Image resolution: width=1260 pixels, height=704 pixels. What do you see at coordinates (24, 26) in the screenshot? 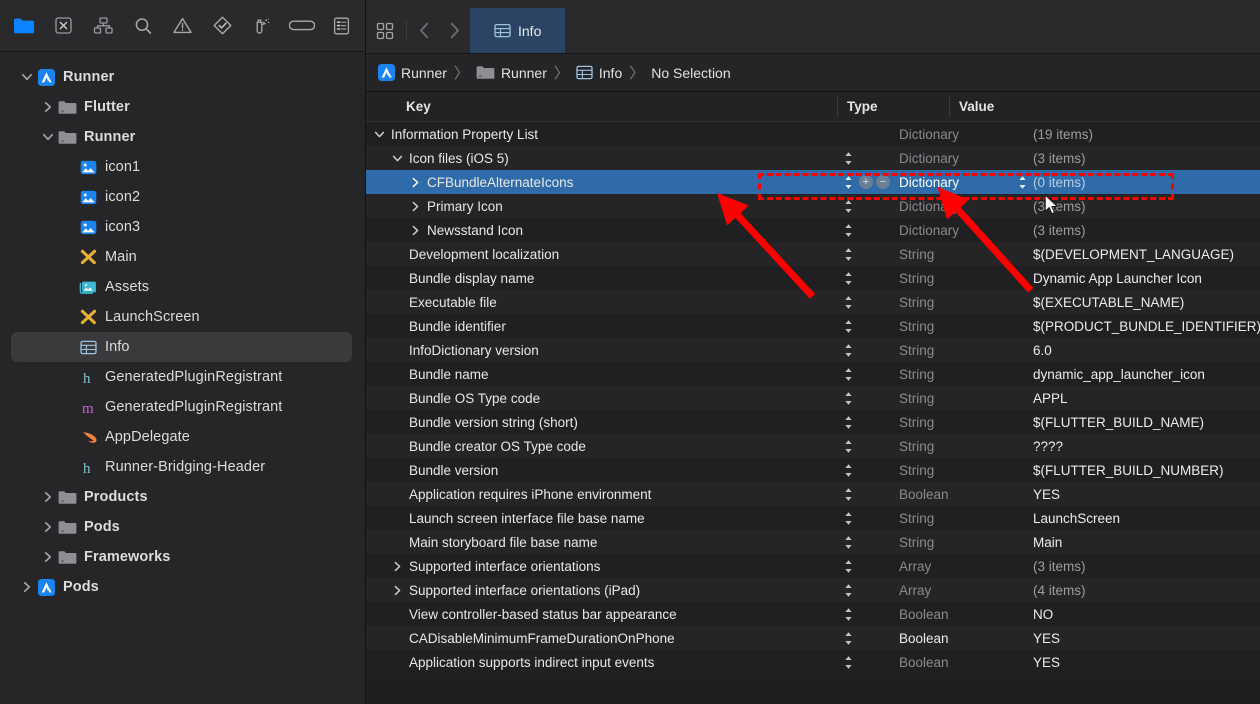
I see `project-navigator-icon` at bounding box center [24, 26].